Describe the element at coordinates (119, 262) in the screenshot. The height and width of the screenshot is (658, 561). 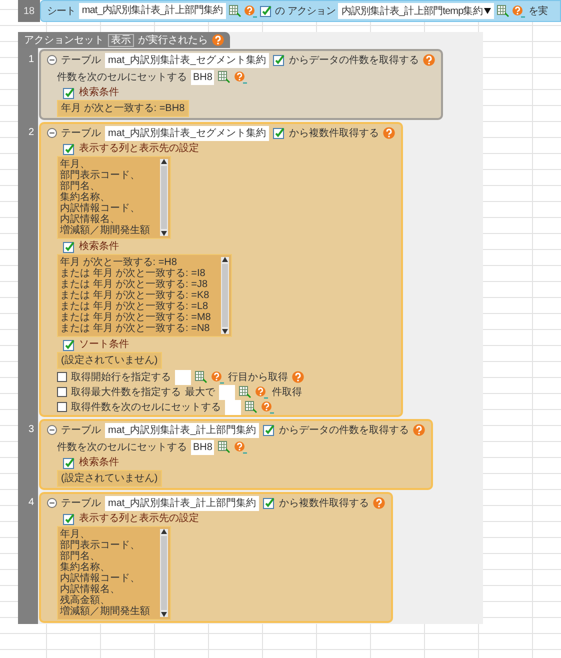
I see `list-item: 年月 が次と一致する: =H8` at that location.